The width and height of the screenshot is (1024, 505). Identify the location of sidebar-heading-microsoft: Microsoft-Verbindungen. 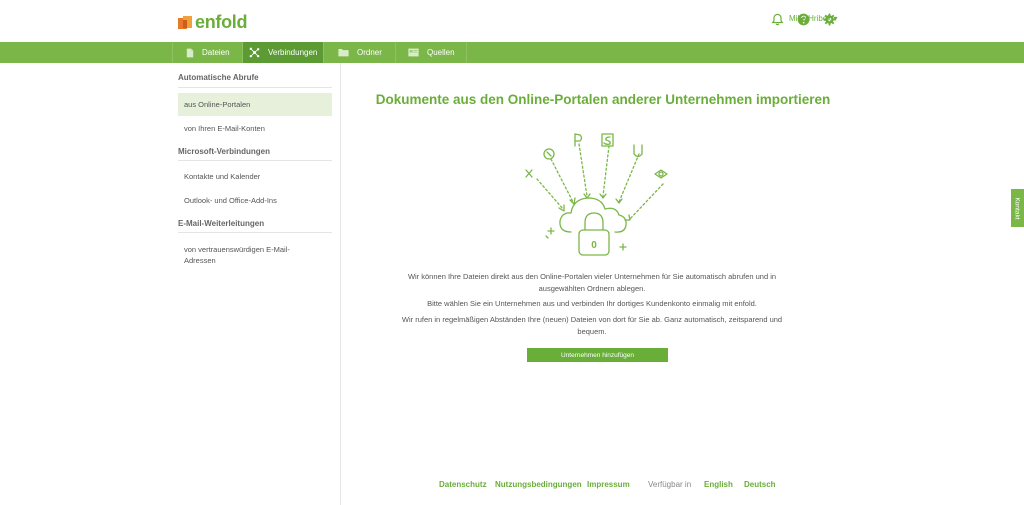
(224, 151).